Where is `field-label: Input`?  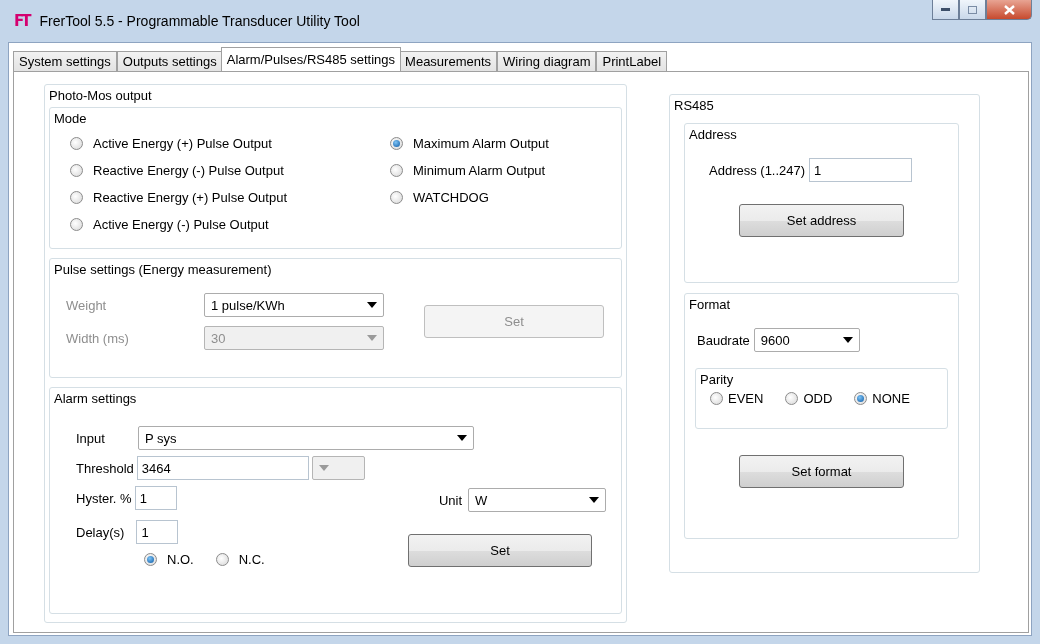 field-label: Input is located at coordinates (91, 438).